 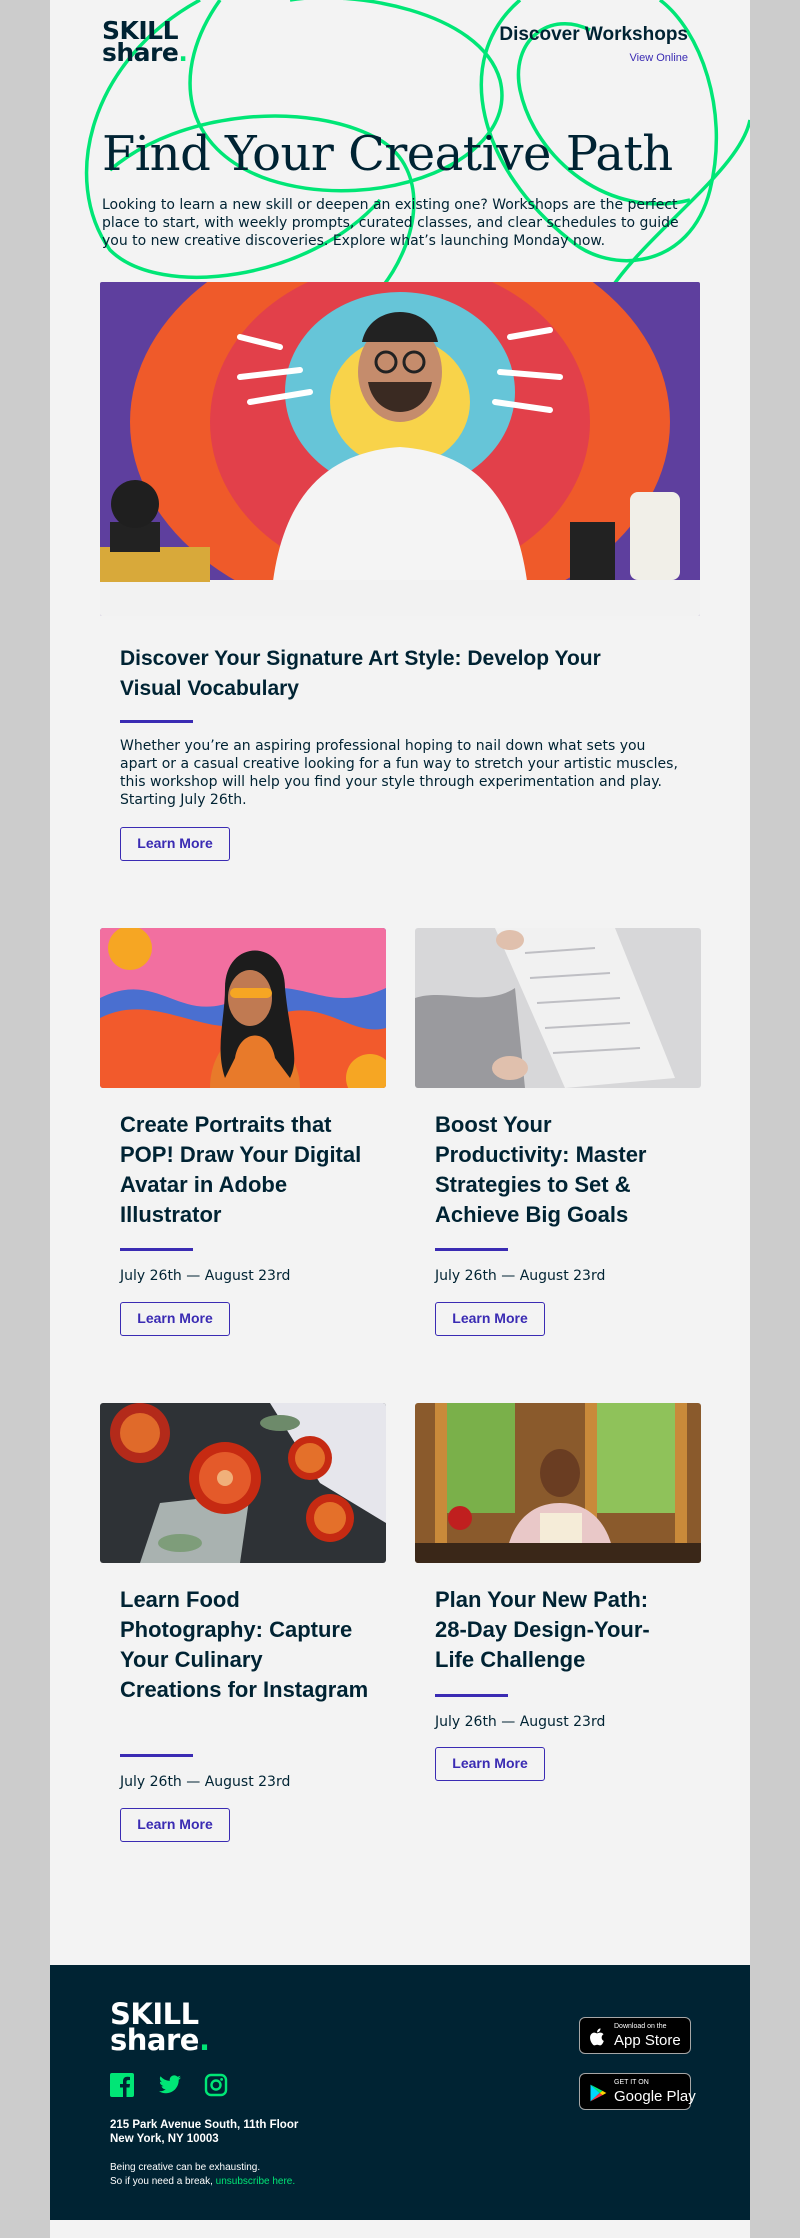 What do you see at coordinates (122, 2085) in the screenshot?
I see `facebook-icon` at bounding box center [122, 2085].